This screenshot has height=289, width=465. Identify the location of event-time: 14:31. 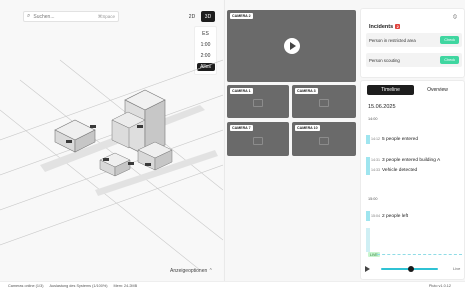
(375, 160).